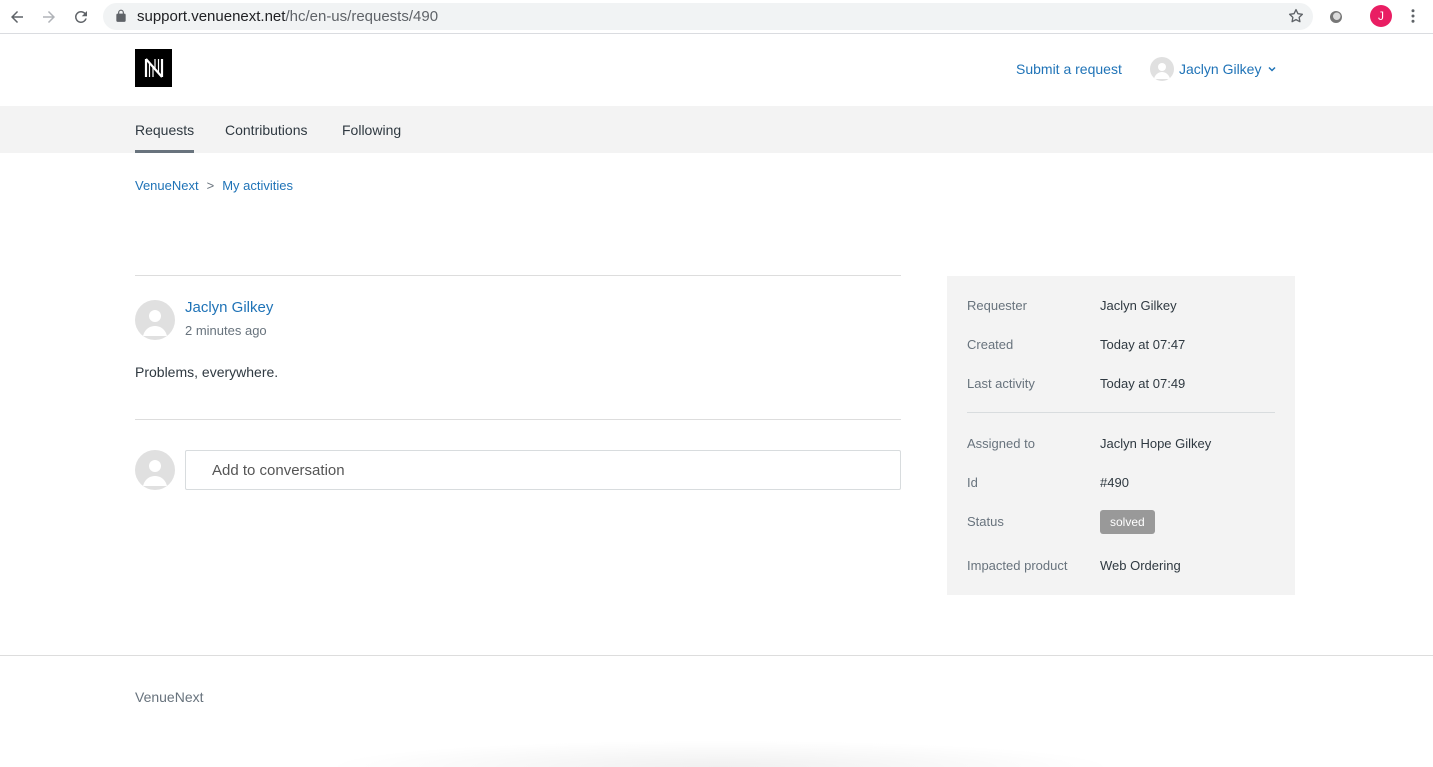  What do you see at coordinates (972, 482) in the screenshot?
I see `detail-label: Id` at bounding box center [972, 482].